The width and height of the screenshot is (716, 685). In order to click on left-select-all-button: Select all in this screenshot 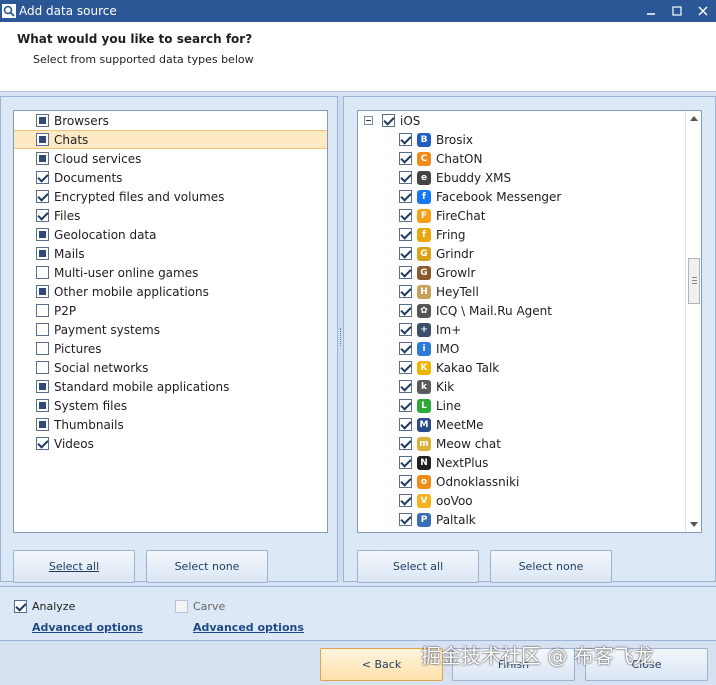, I will do `click(74, 566)`.